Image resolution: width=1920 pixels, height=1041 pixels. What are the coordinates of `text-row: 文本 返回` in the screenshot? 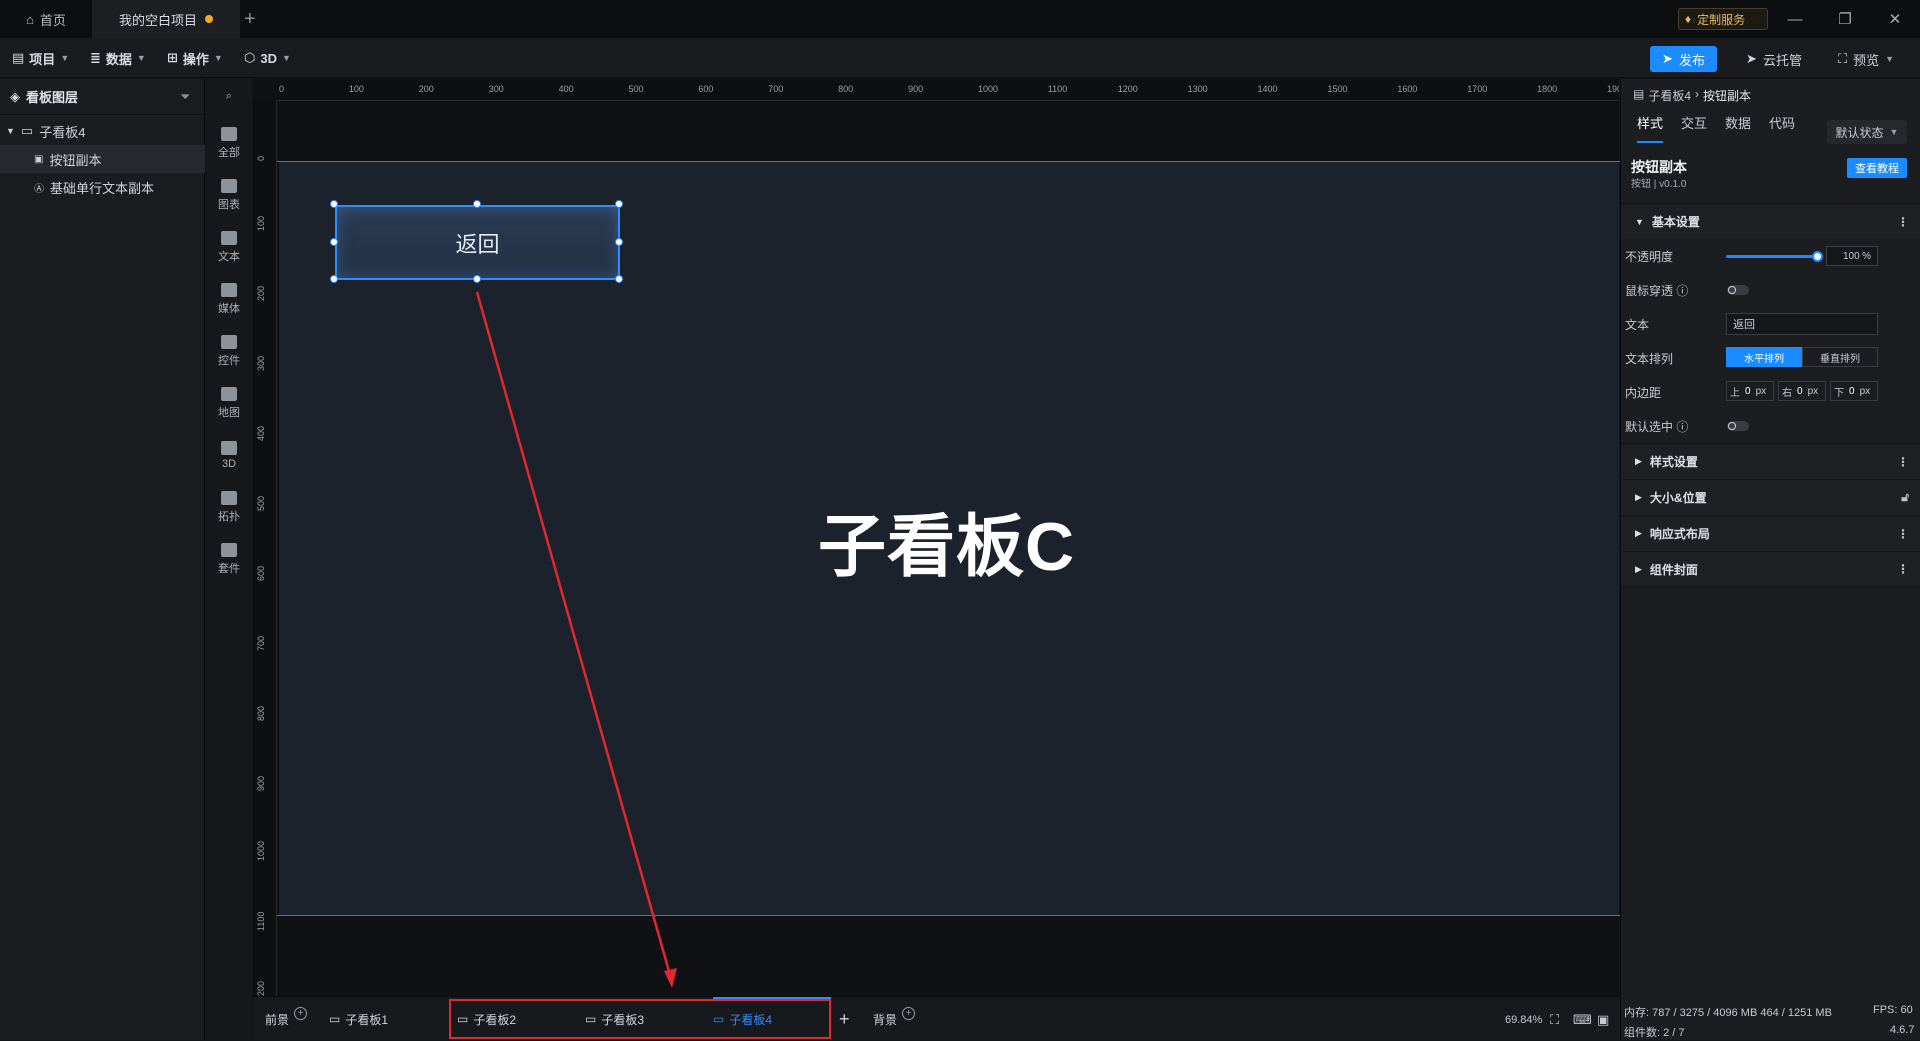 It's located at (1770, 324).